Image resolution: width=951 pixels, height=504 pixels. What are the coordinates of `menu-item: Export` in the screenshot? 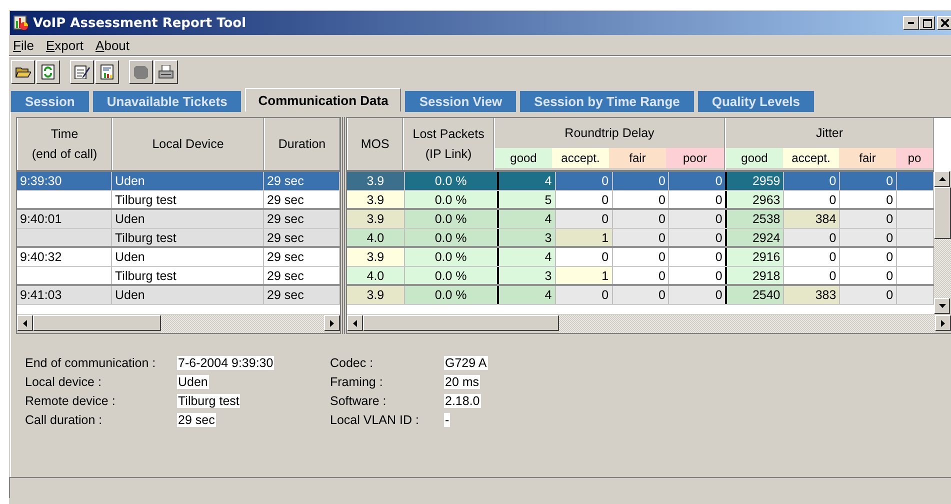 It's located at (65, 45).